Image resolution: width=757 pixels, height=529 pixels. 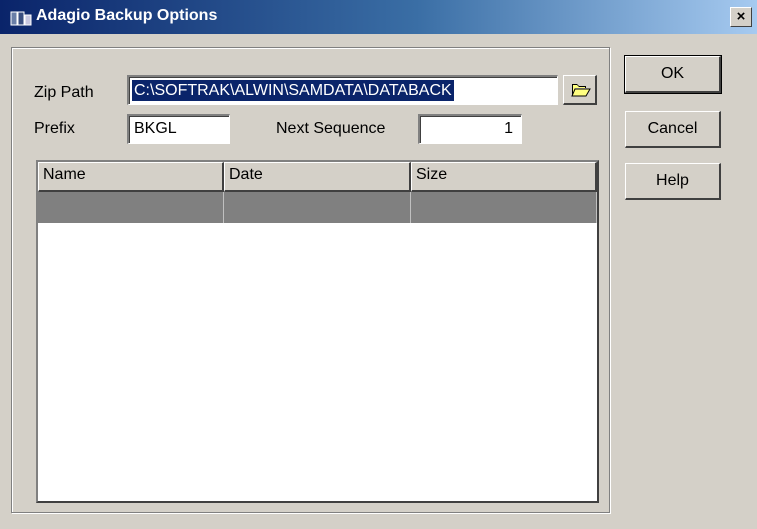 I want to click on zip-path-label: Zip Path, so click(x=64, y=92).